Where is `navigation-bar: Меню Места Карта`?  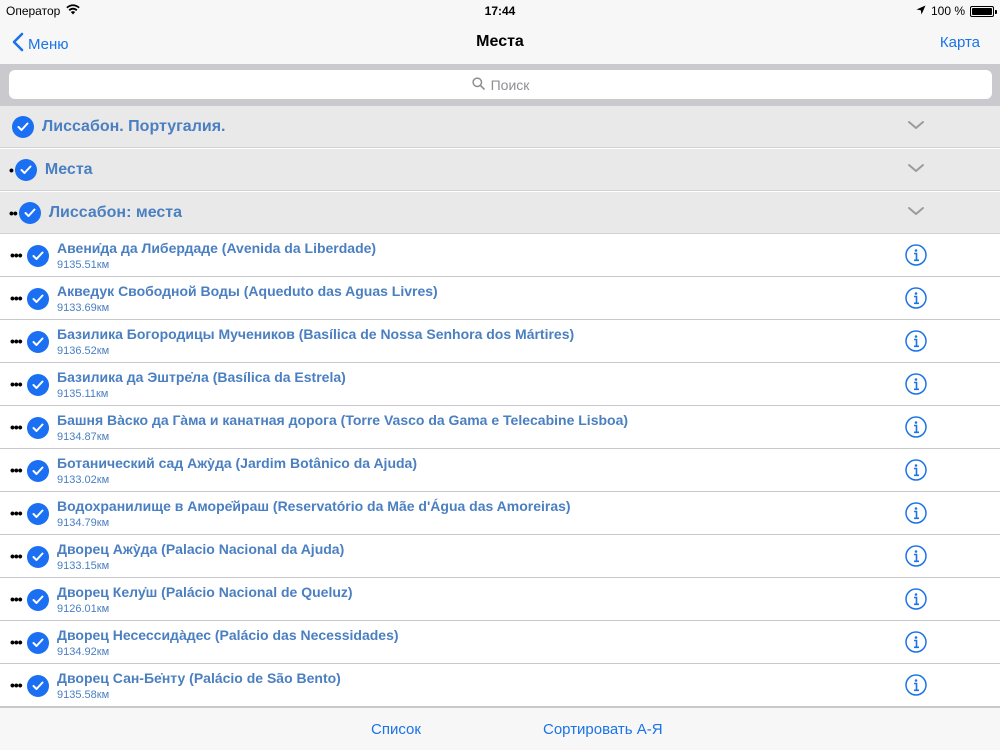
navigation-bar: Меню Места Карта is located at coordinates (500, 43).